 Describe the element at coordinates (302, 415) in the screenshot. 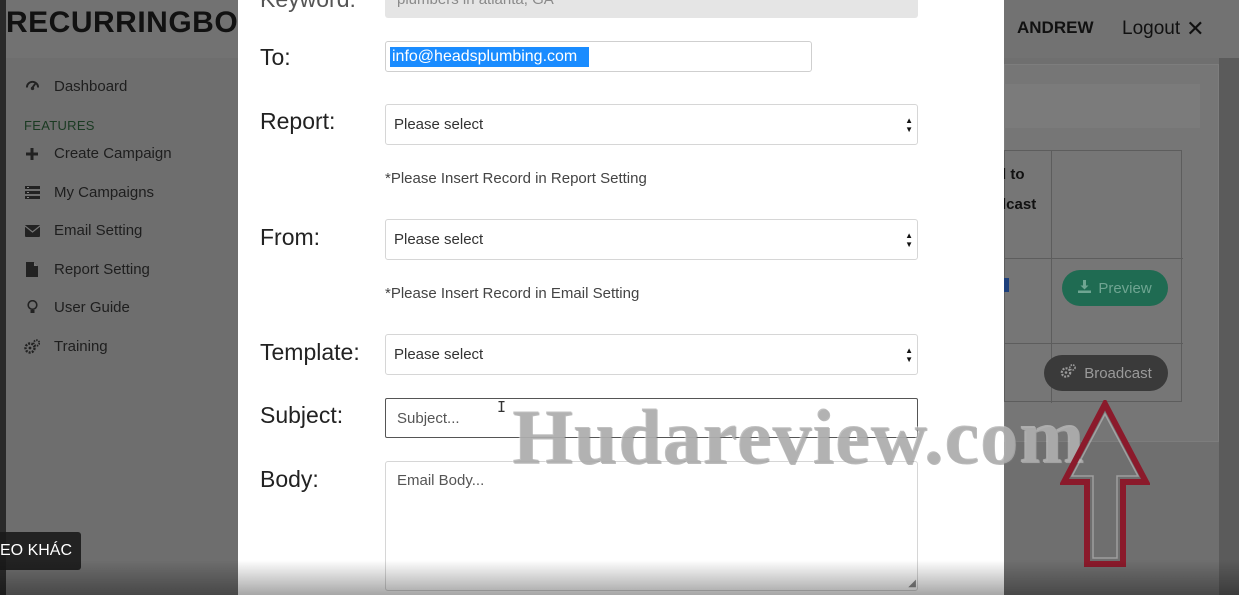

I see `subject-label: Subject:` at that location.